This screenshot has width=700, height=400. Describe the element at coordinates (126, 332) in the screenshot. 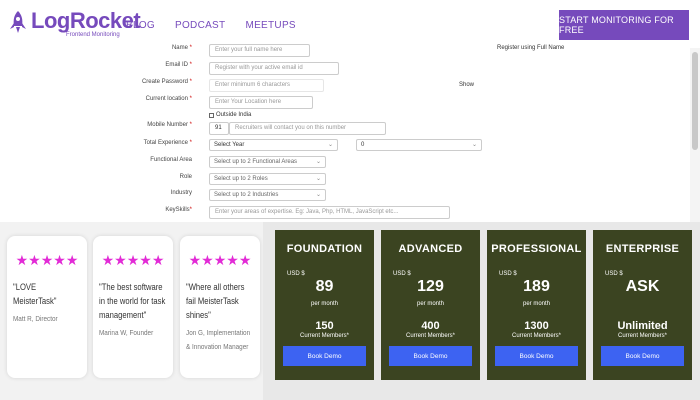

I see `review-author: Marina W, Founder` at that location.